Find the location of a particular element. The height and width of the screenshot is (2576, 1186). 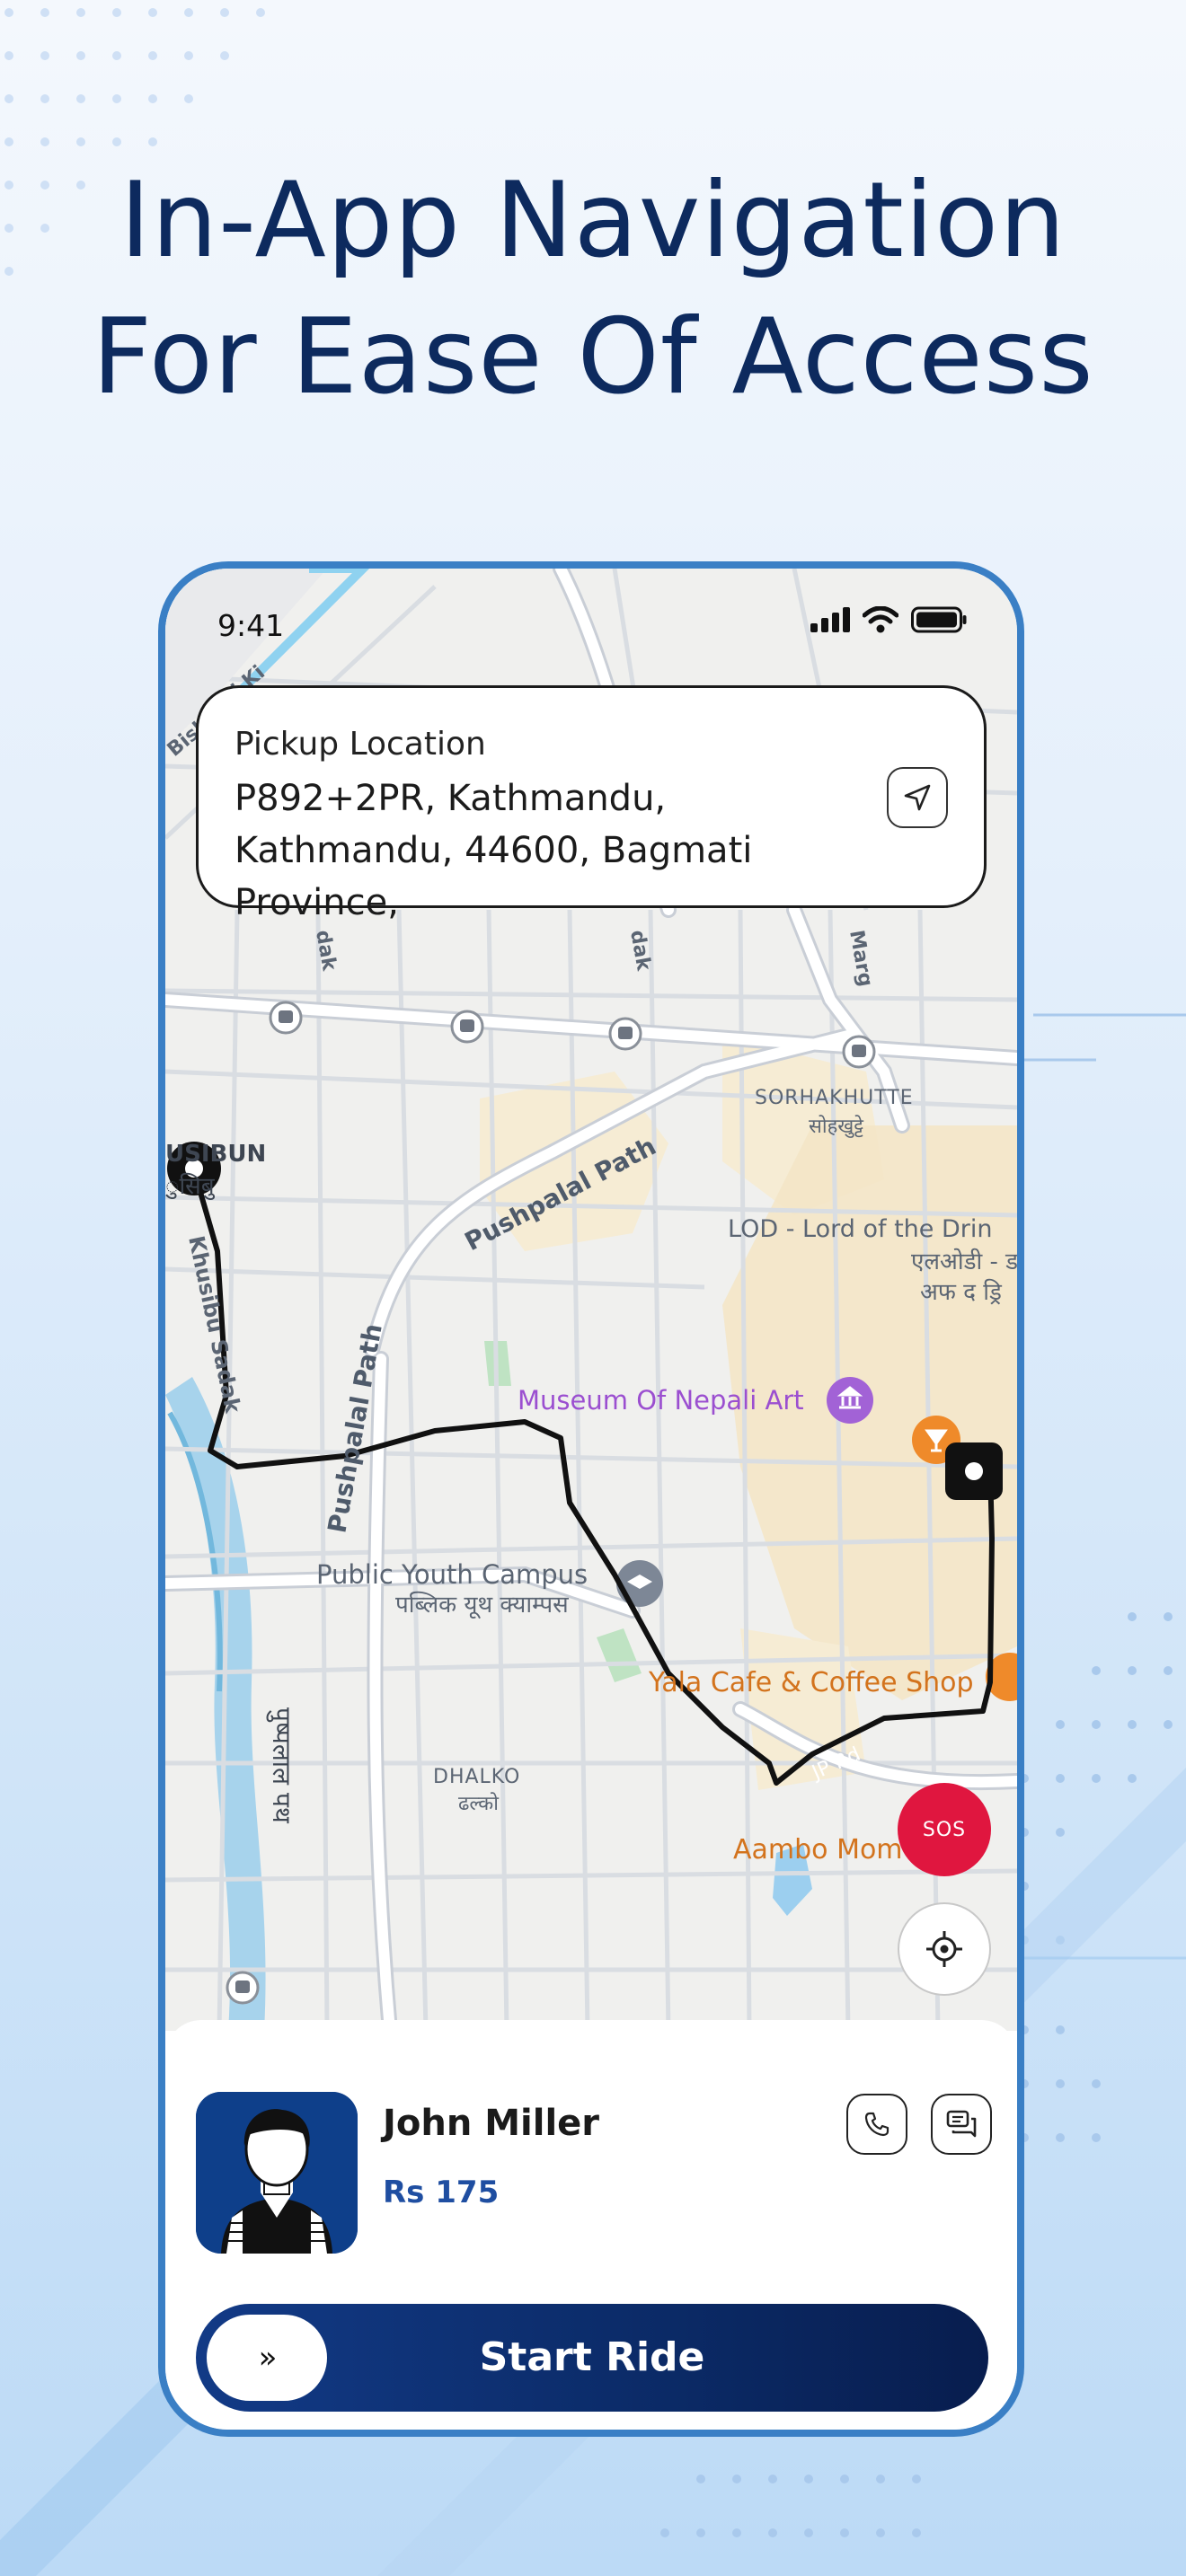

destination-marker-icon is located at coordinates (974, 1471).